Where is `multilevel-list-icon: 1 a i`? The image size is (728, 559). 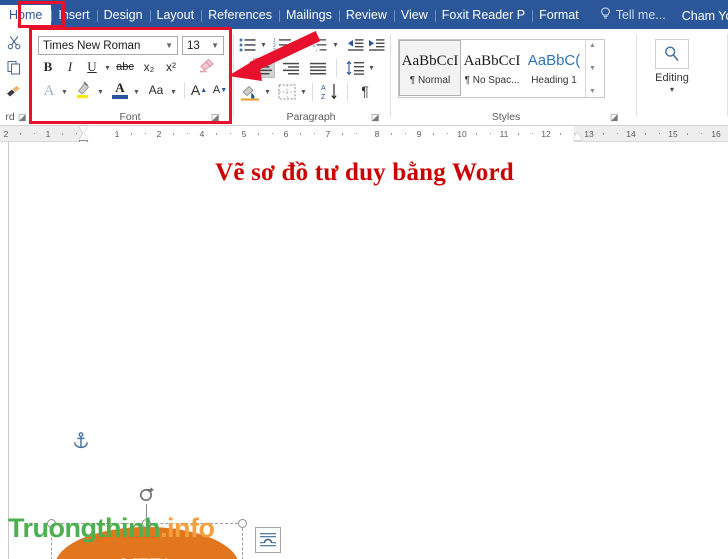 multilevel-list-icon: 1 a i is located at coordinates (319, 45).